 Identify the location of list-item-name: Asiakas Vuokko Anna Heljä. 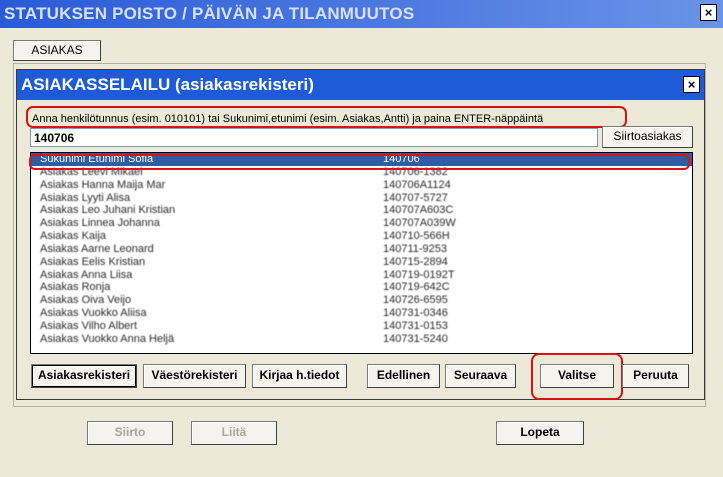
(107, 338).